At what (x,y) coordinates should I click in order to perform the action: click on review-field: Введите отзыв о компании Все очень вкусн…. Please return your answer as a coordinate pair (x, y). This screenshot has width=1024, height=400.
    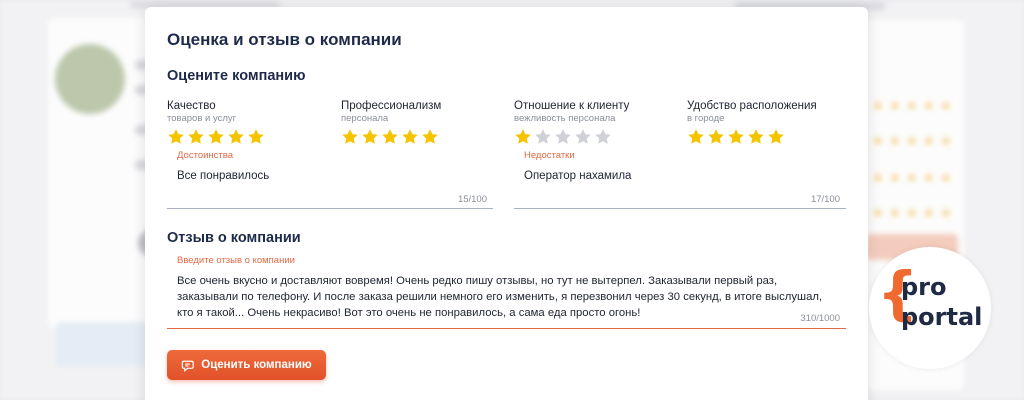
    Looking at the image, I should click on (506, 292).